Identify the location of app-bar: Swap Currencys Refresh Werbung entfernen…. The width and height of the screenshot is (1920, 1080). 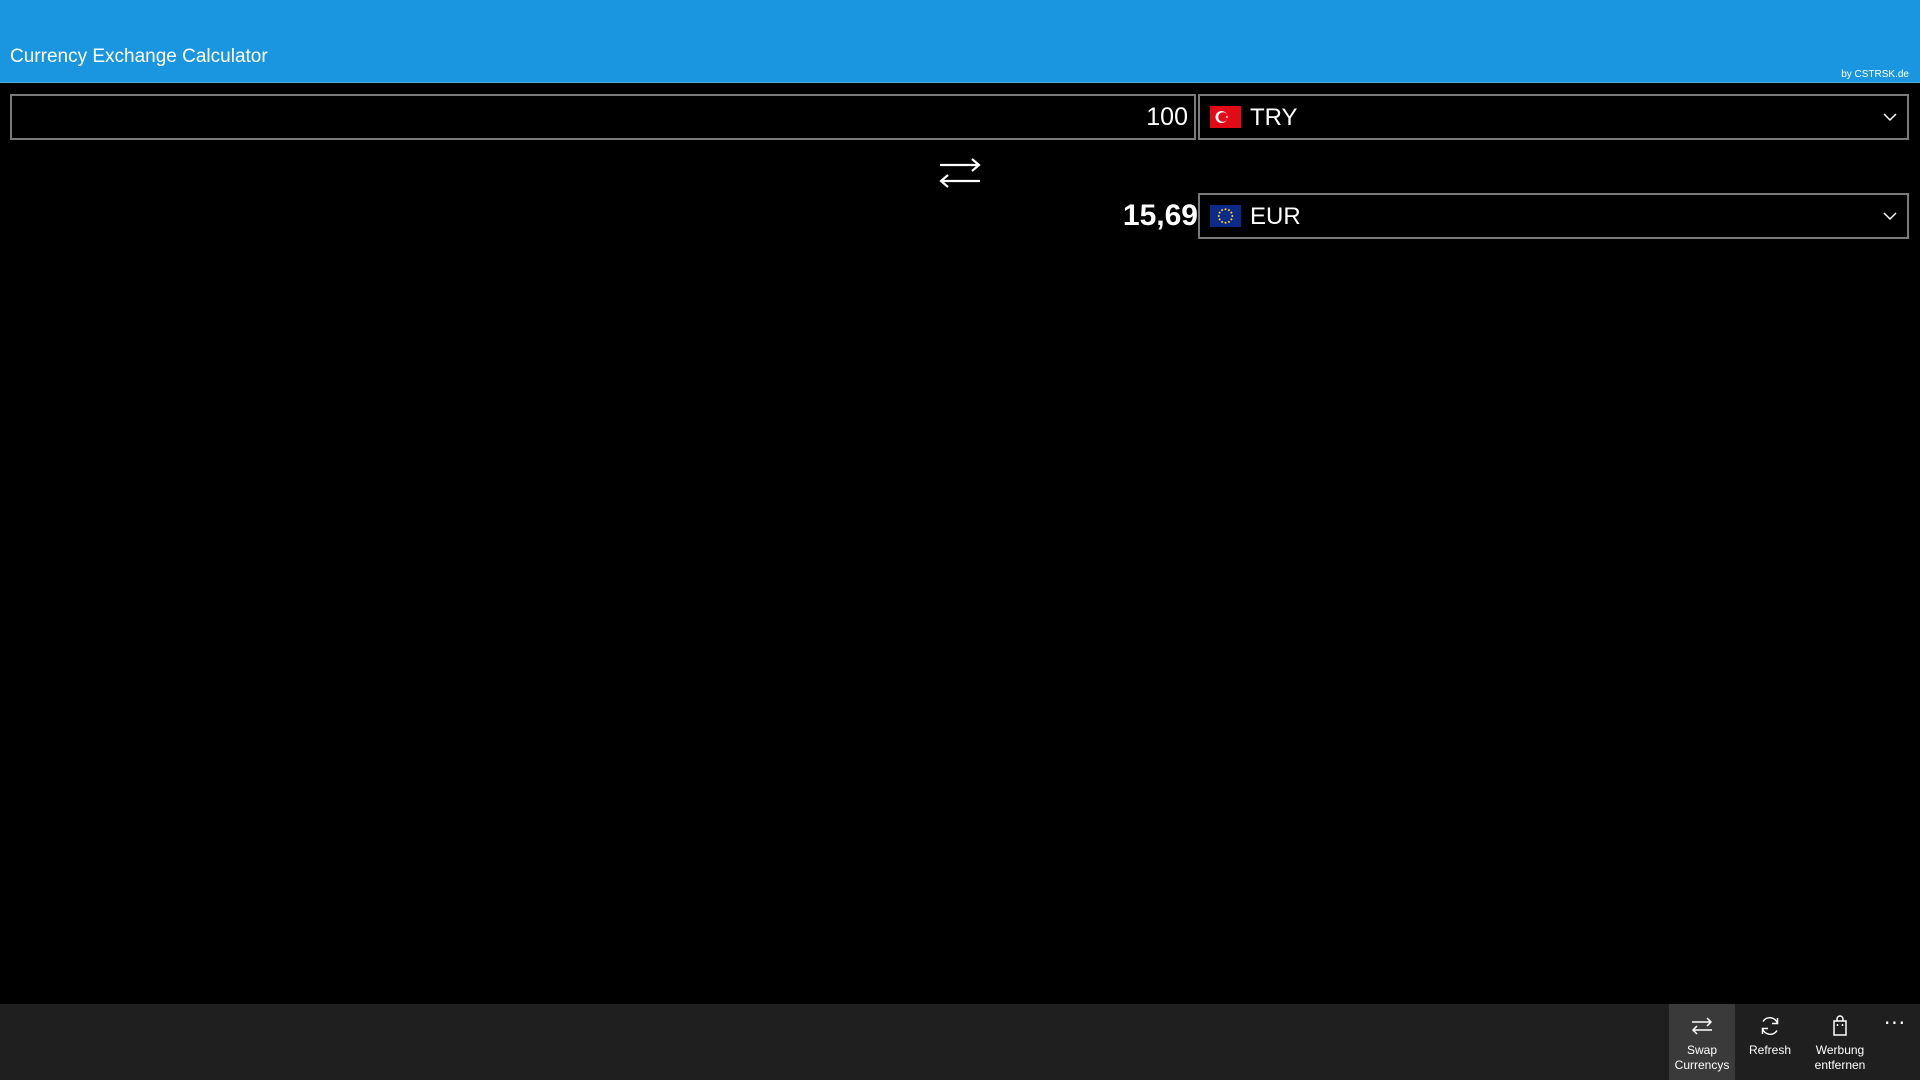
(960, 1042).